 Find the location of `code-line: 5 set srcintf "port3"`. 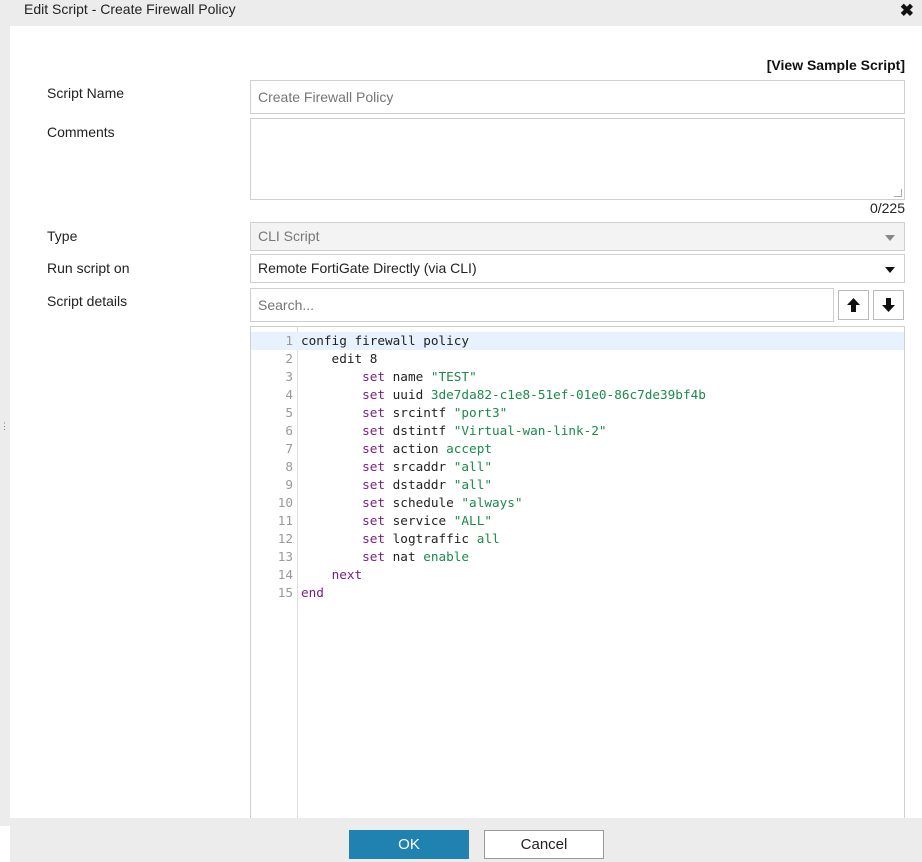

code-line: 5 set srcintf "port3" is located at coordinates (577, 413).